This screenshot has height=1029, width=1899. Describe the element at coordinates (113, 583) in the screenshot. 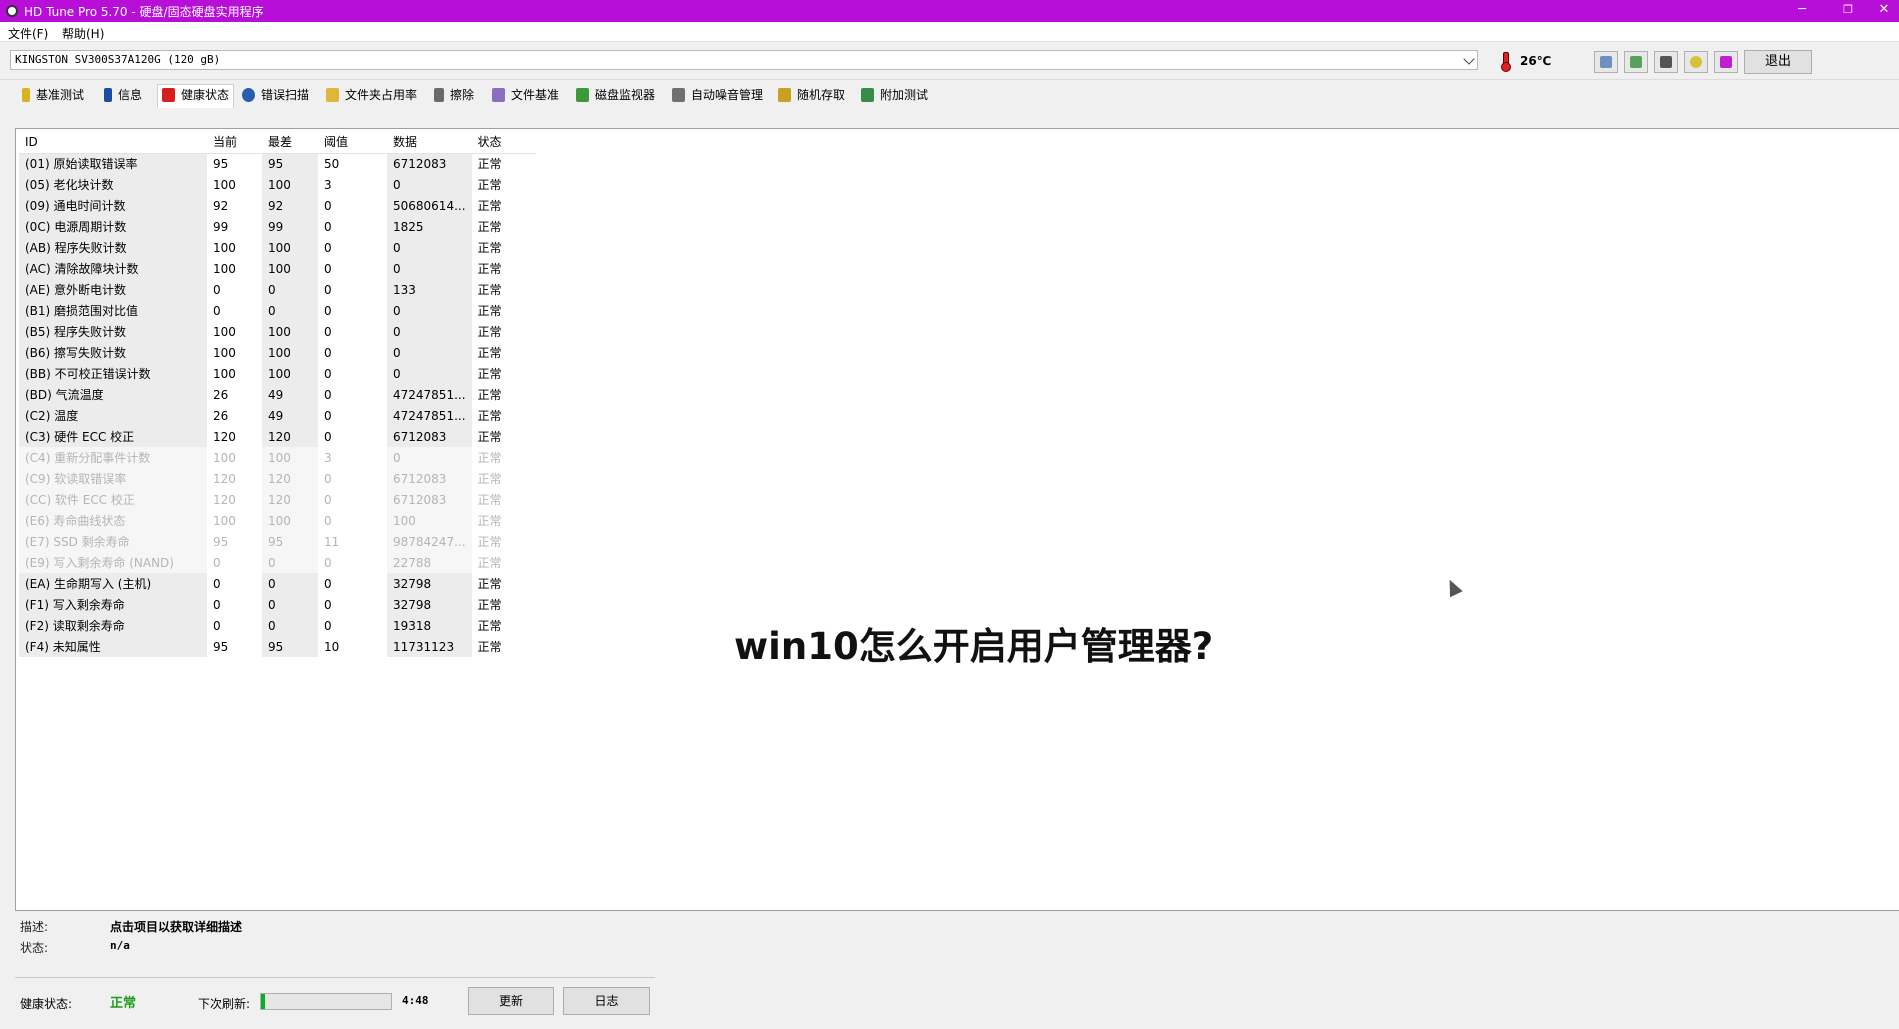

I see `cell-id: (EA) 生命期写入 (主机)` at that location.